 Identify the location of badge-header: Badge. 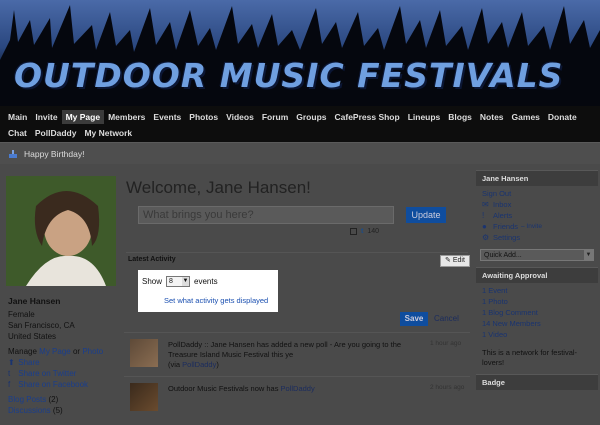
(537, 382).